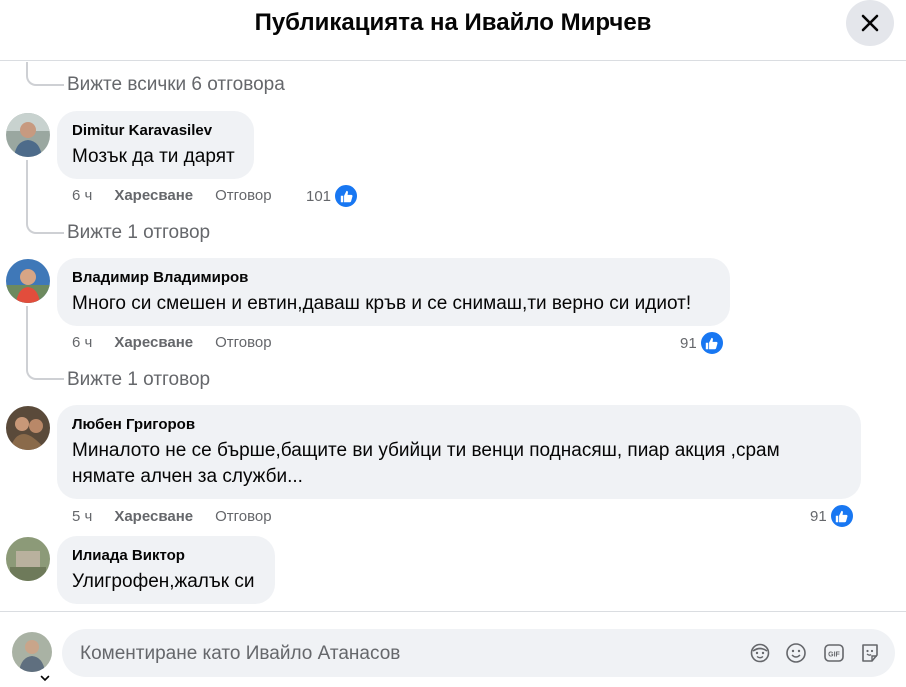 The height and width of the screenshot is (687, 906). I want to click on comment-author: Любен Григоров, so click(459, 424).